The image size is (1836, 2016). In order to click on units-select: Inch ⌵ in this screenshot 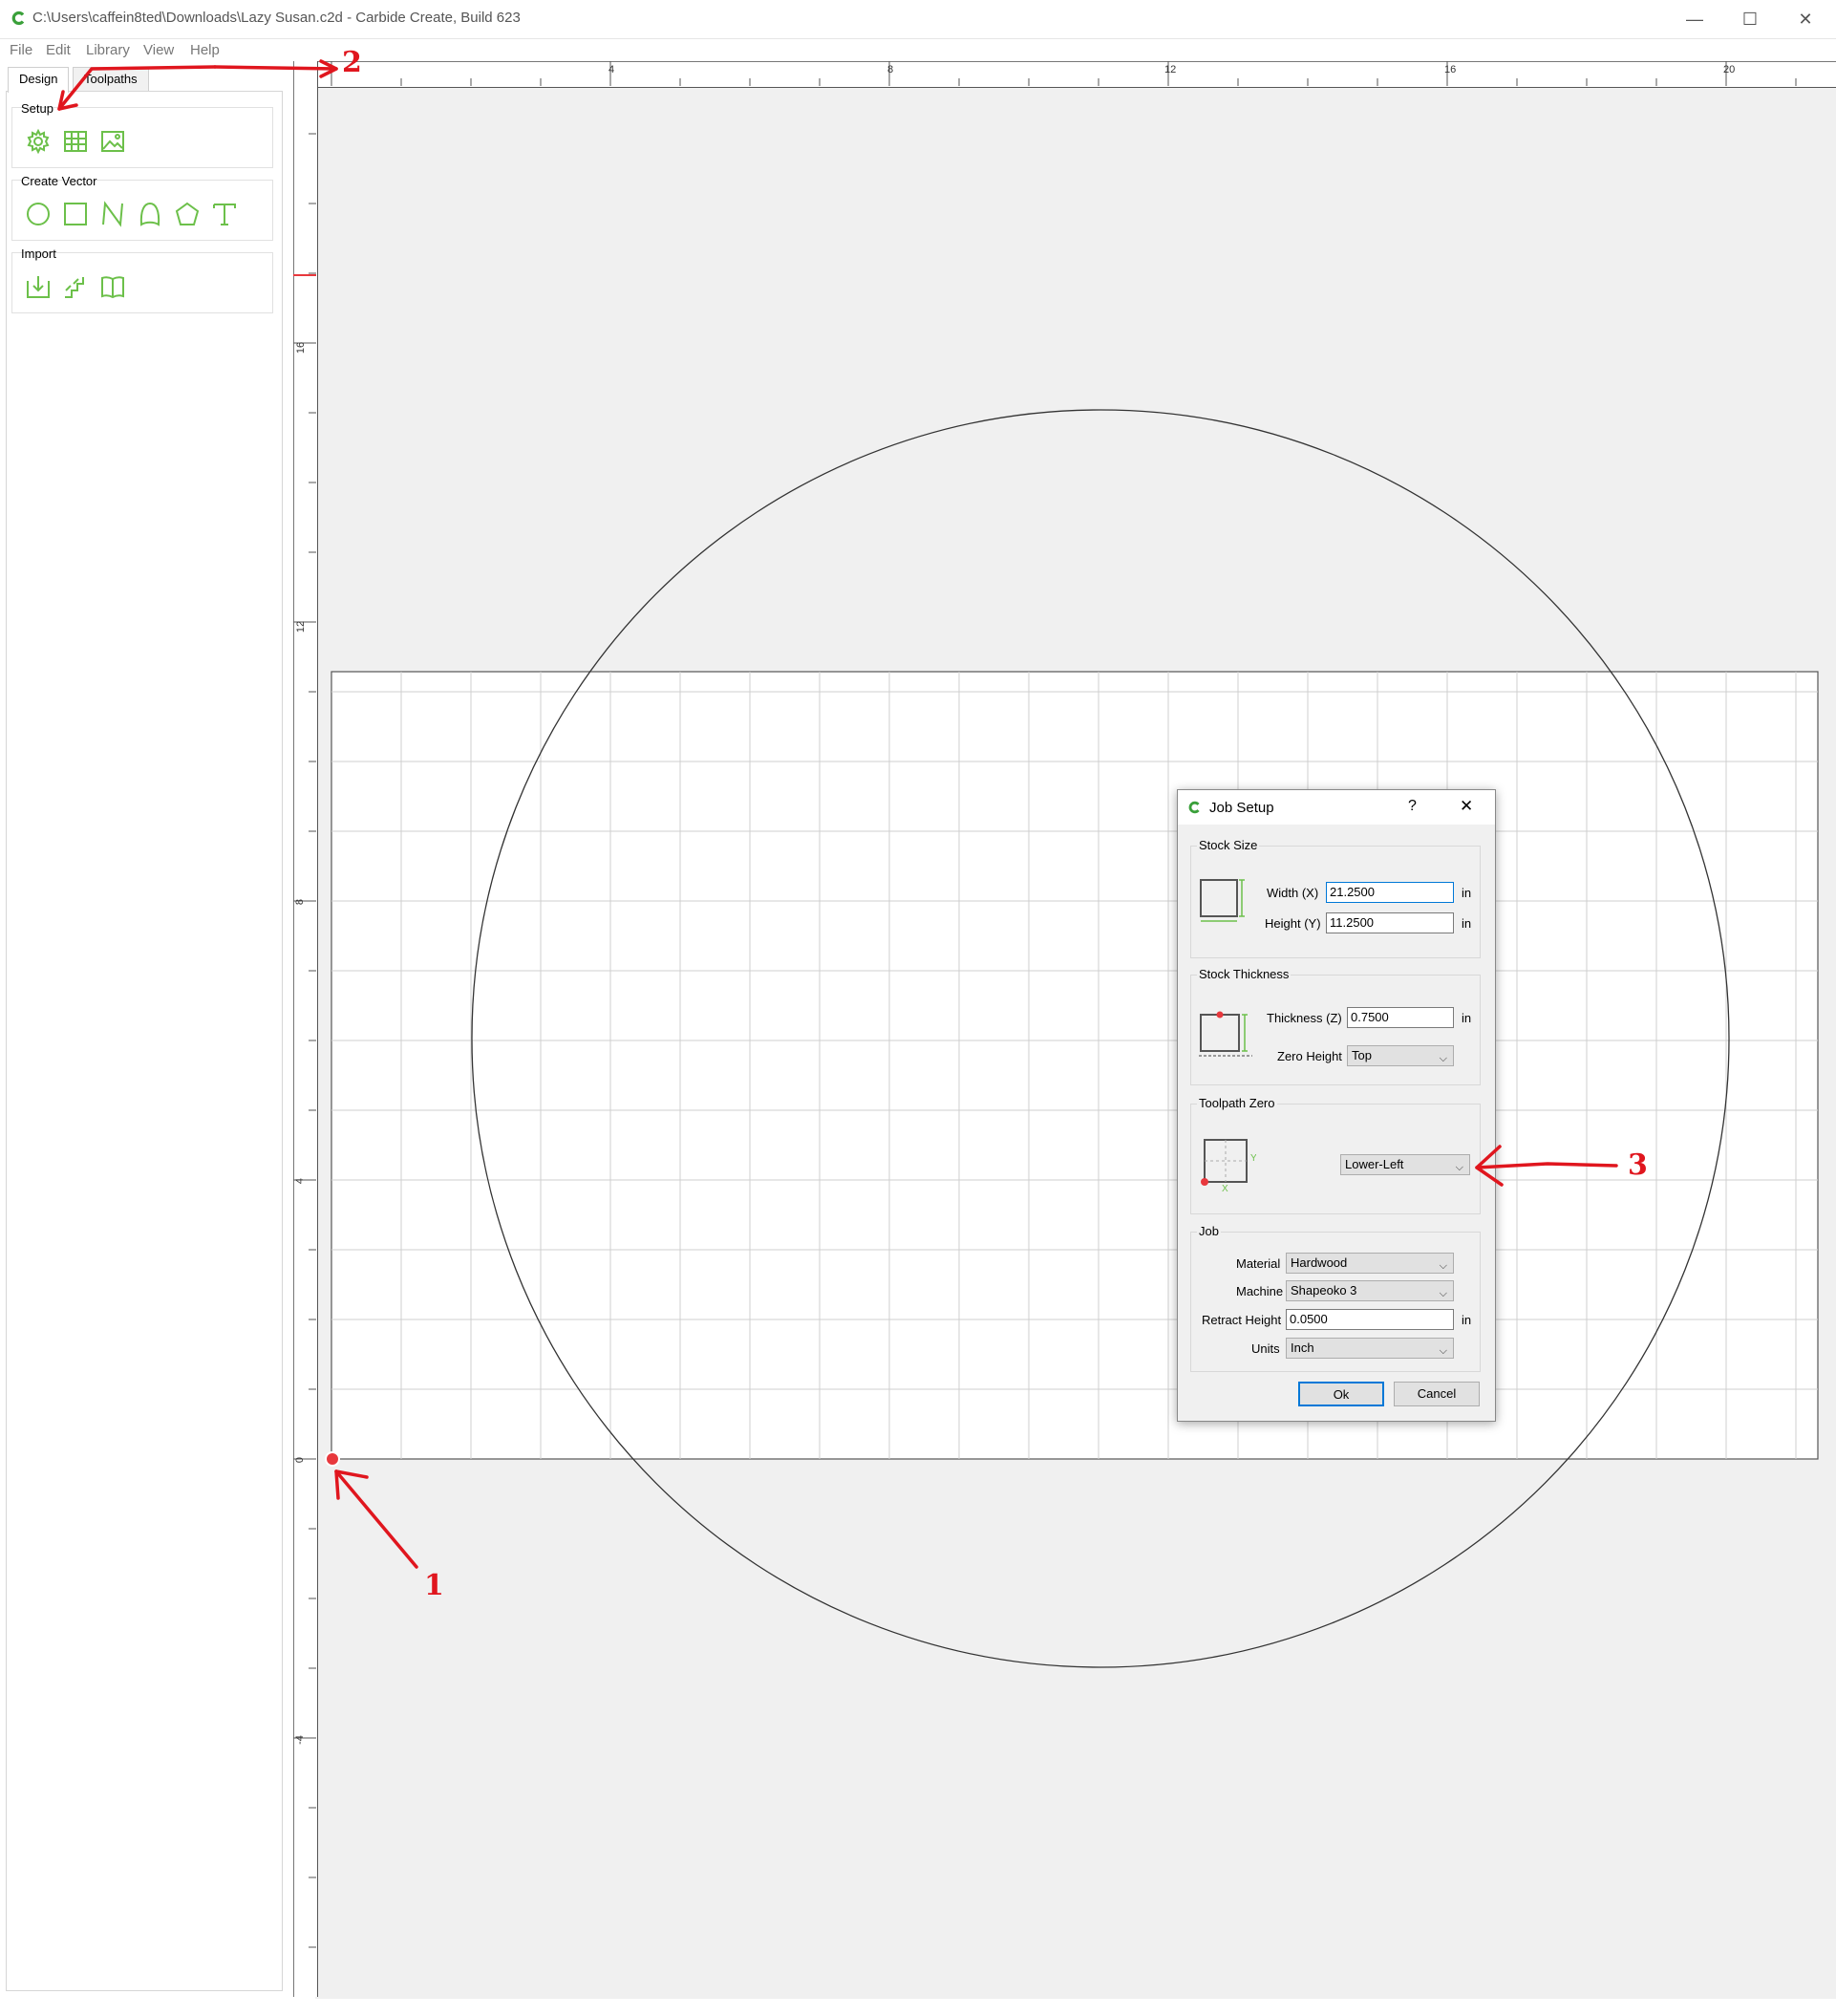, I will do `click(1370, 1348)`.